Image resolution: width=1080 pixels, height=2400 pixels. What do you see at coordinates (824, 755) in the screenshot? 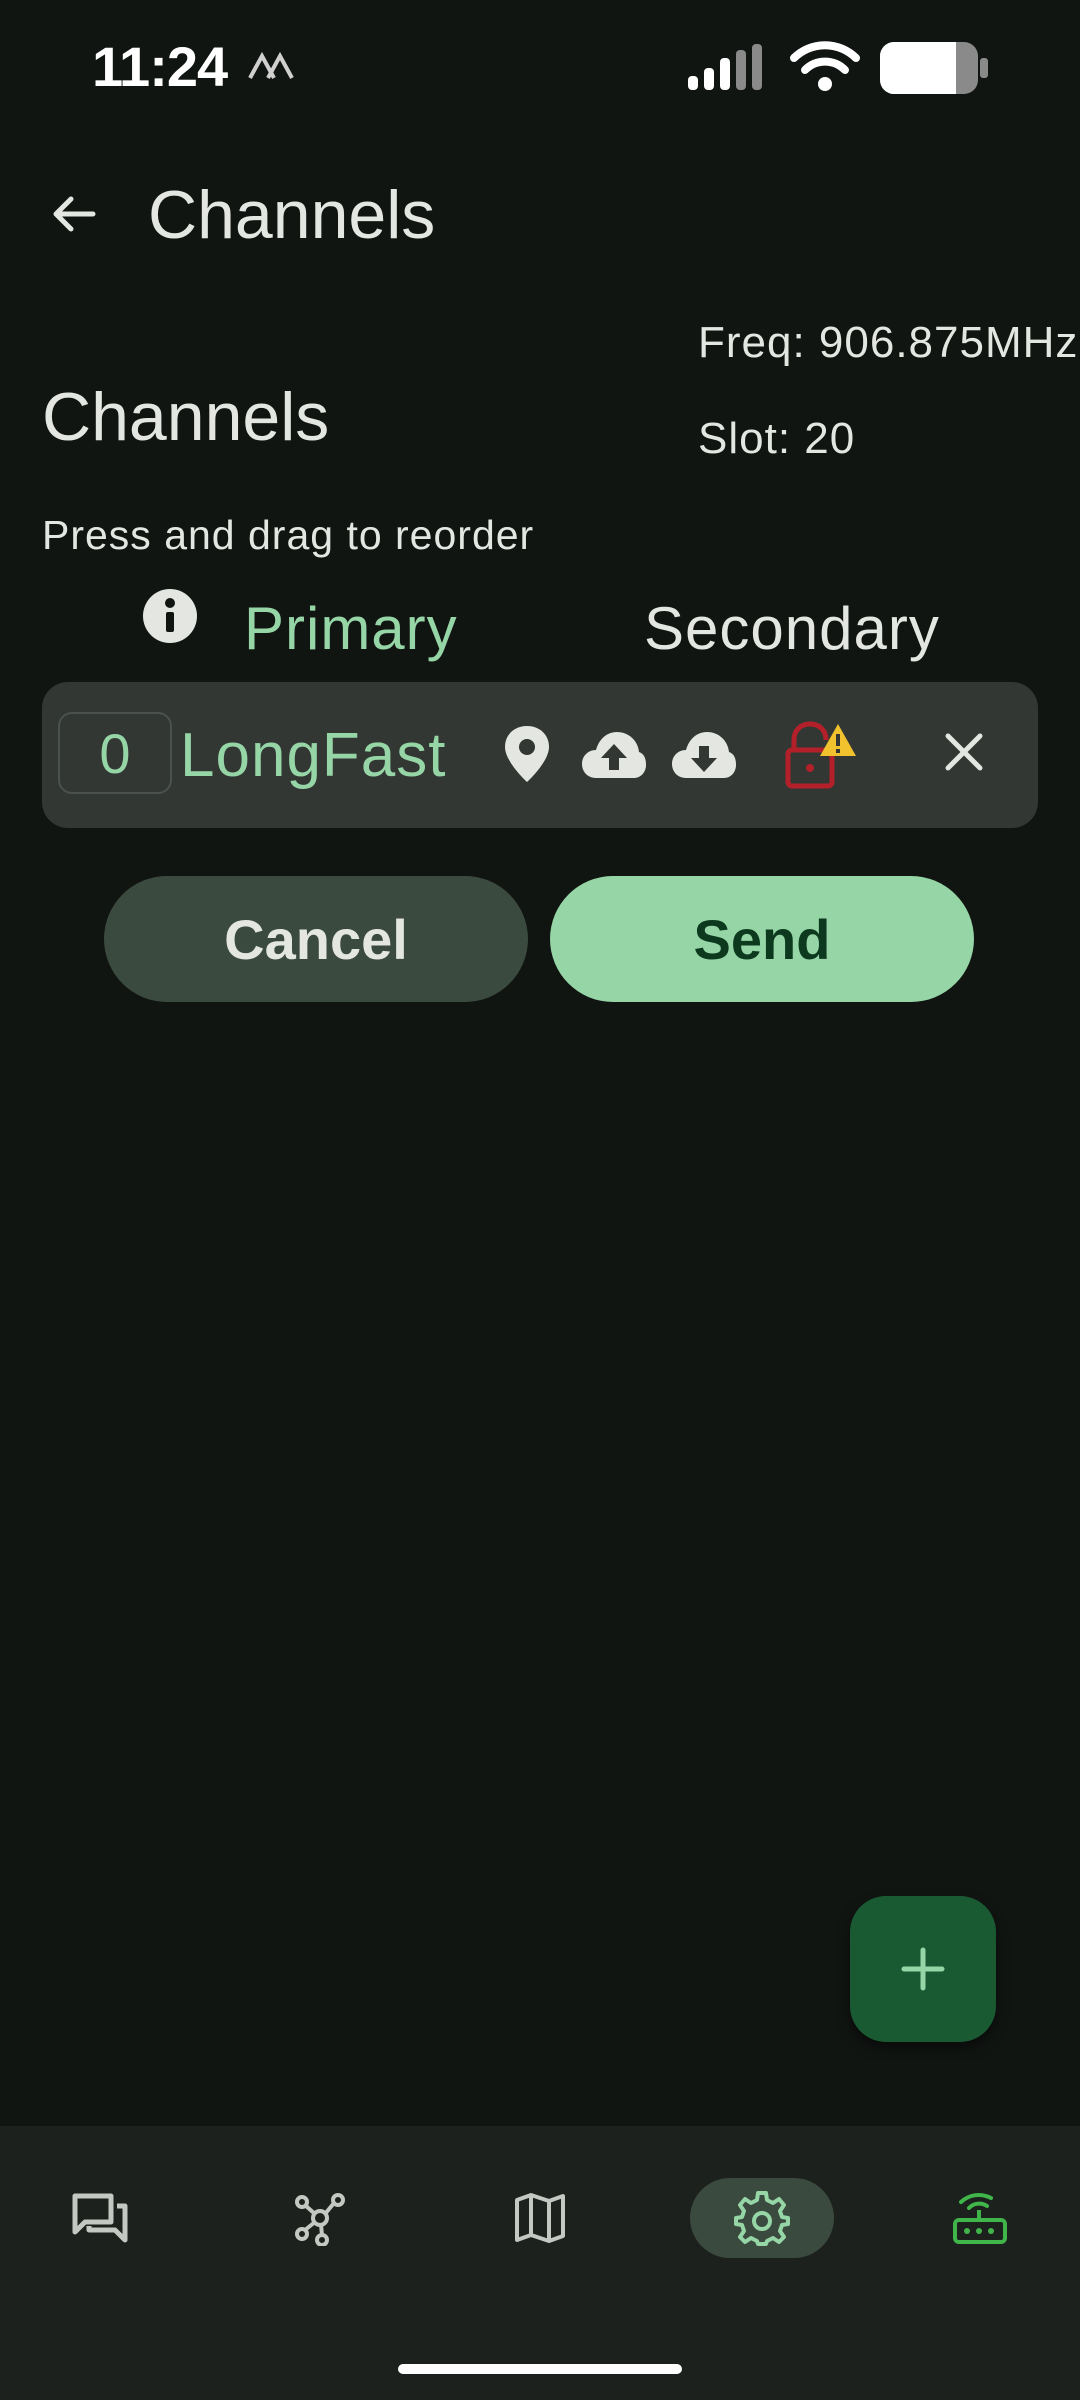
I see `lock-open-warning-icon` at bounding box center [824, 755].